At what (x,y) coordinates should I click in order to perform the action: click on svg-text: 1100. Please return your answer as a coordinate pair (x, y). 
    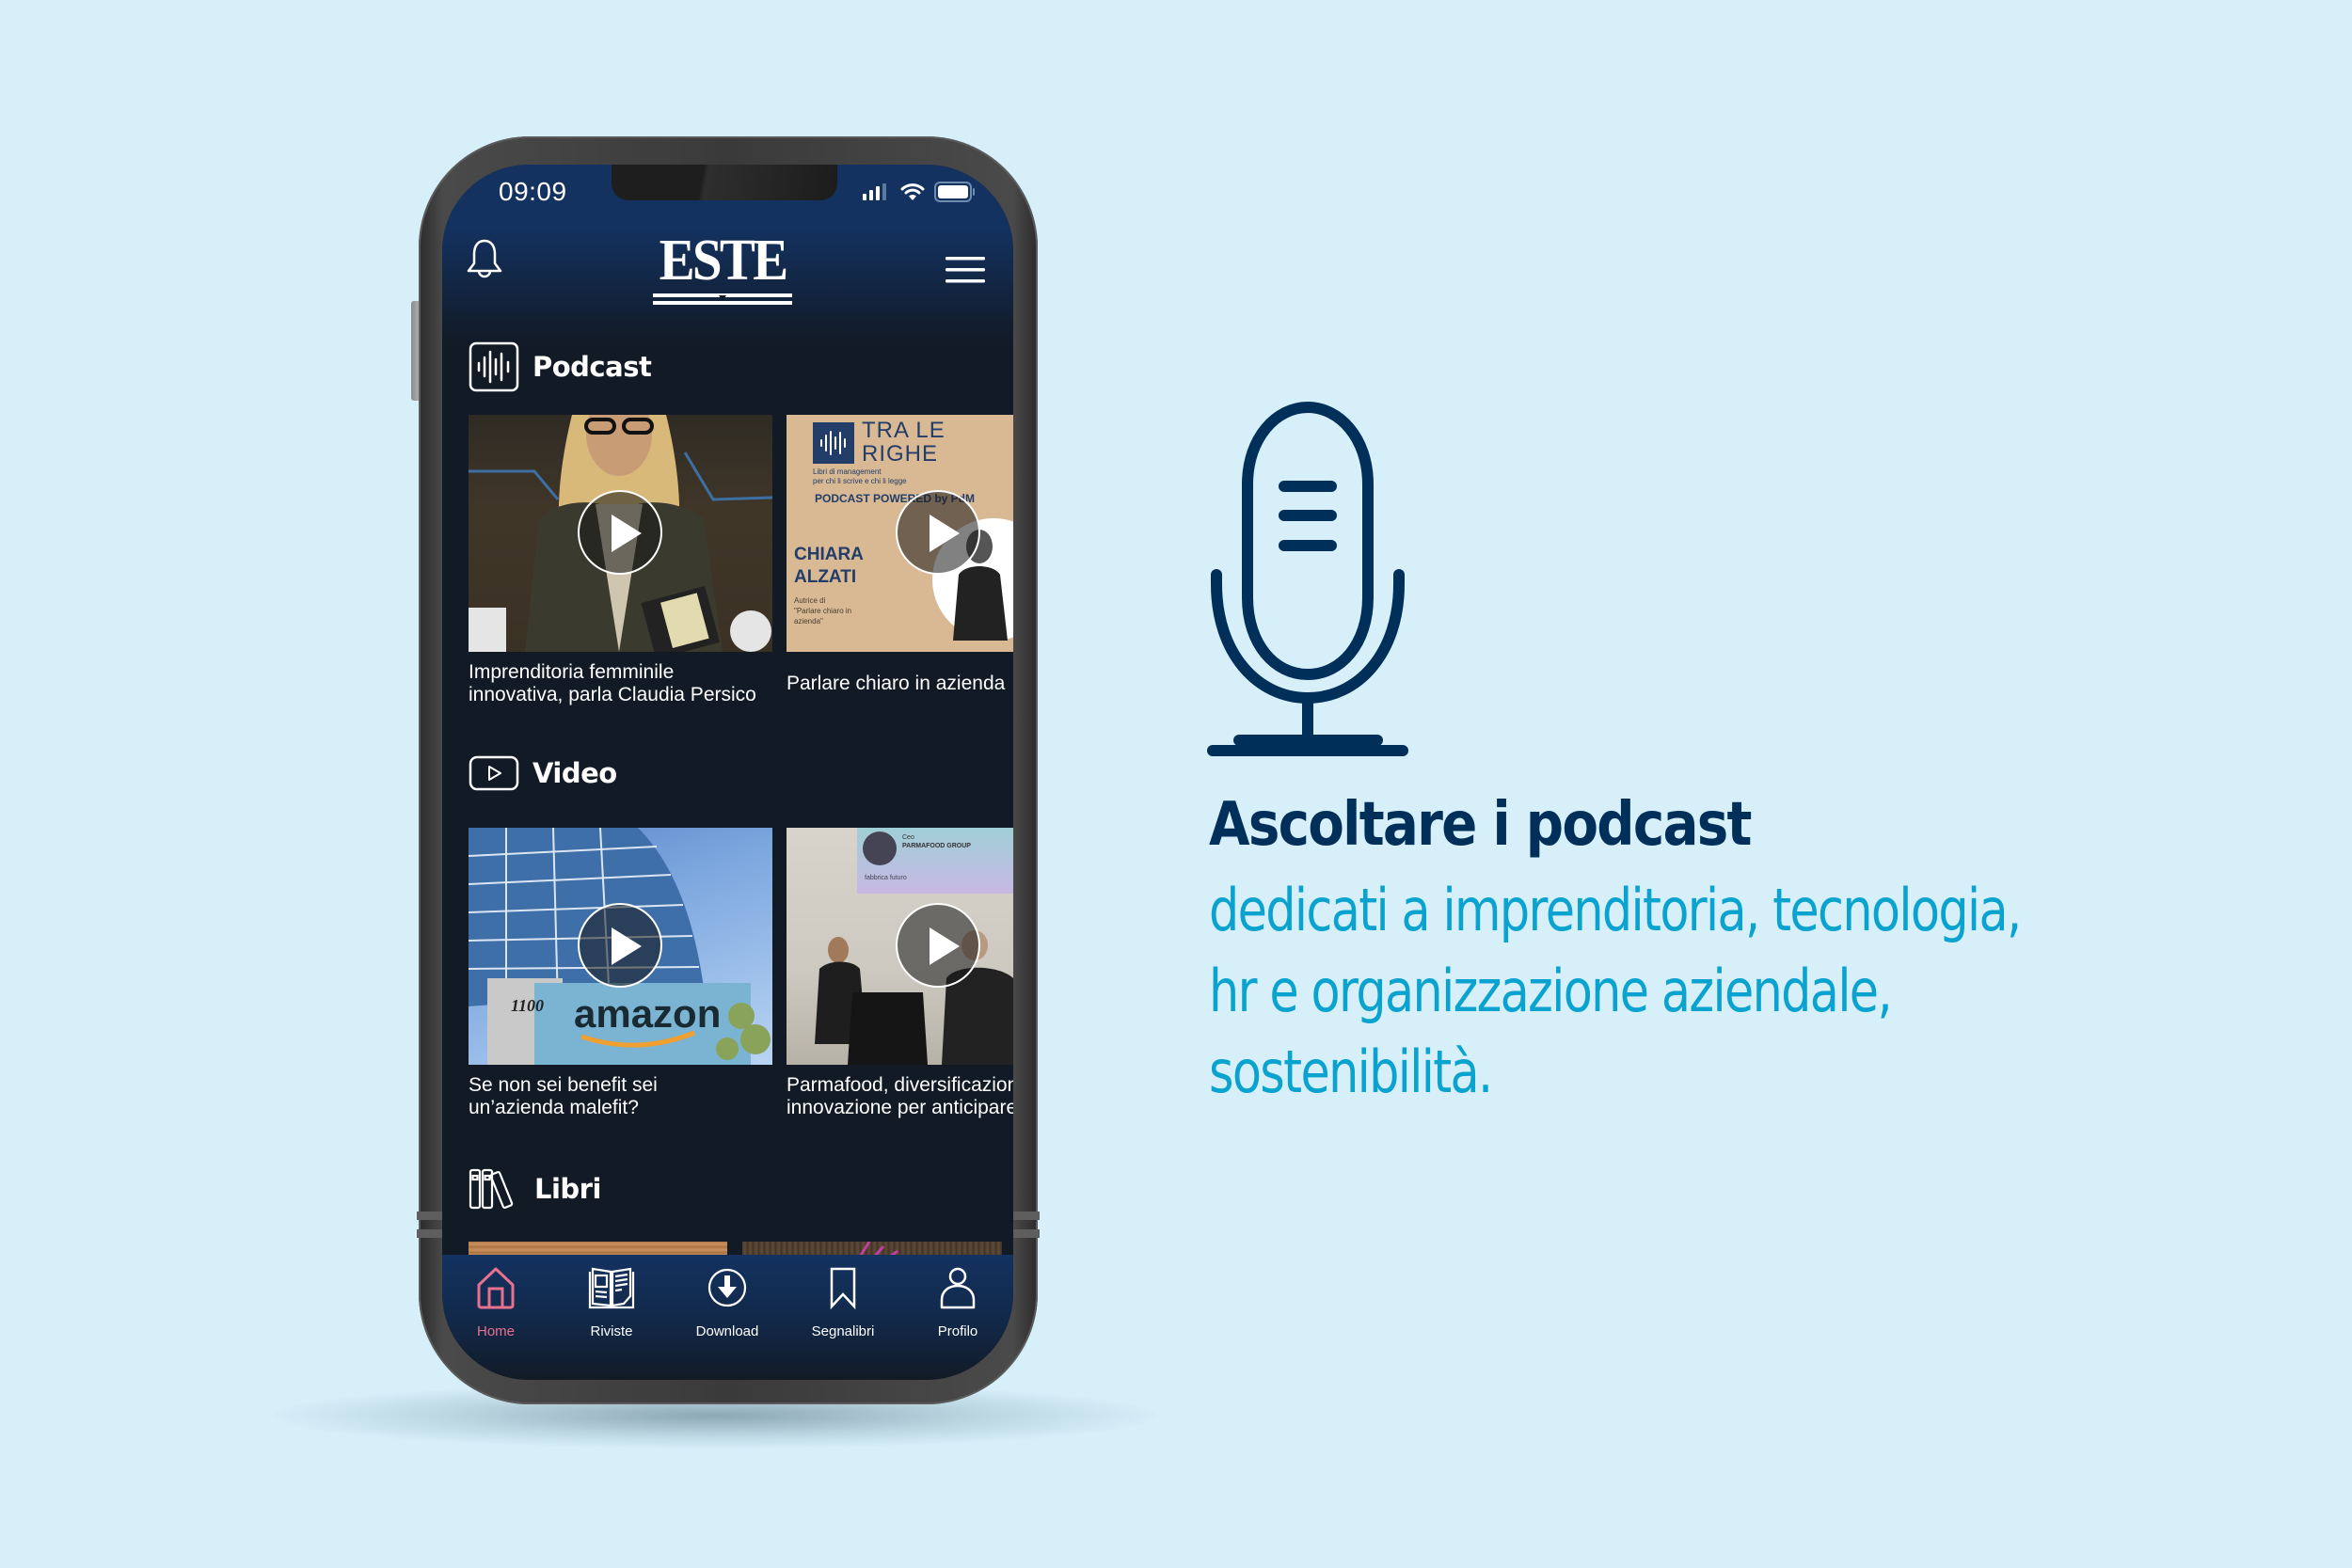
    Looking at the image, I should click on (527, 1006).